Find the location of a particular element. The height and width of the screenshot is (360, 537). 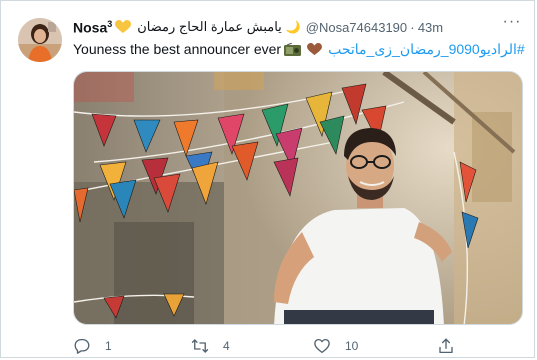

yellow-heart-icon is located at coordinates (123, 26).